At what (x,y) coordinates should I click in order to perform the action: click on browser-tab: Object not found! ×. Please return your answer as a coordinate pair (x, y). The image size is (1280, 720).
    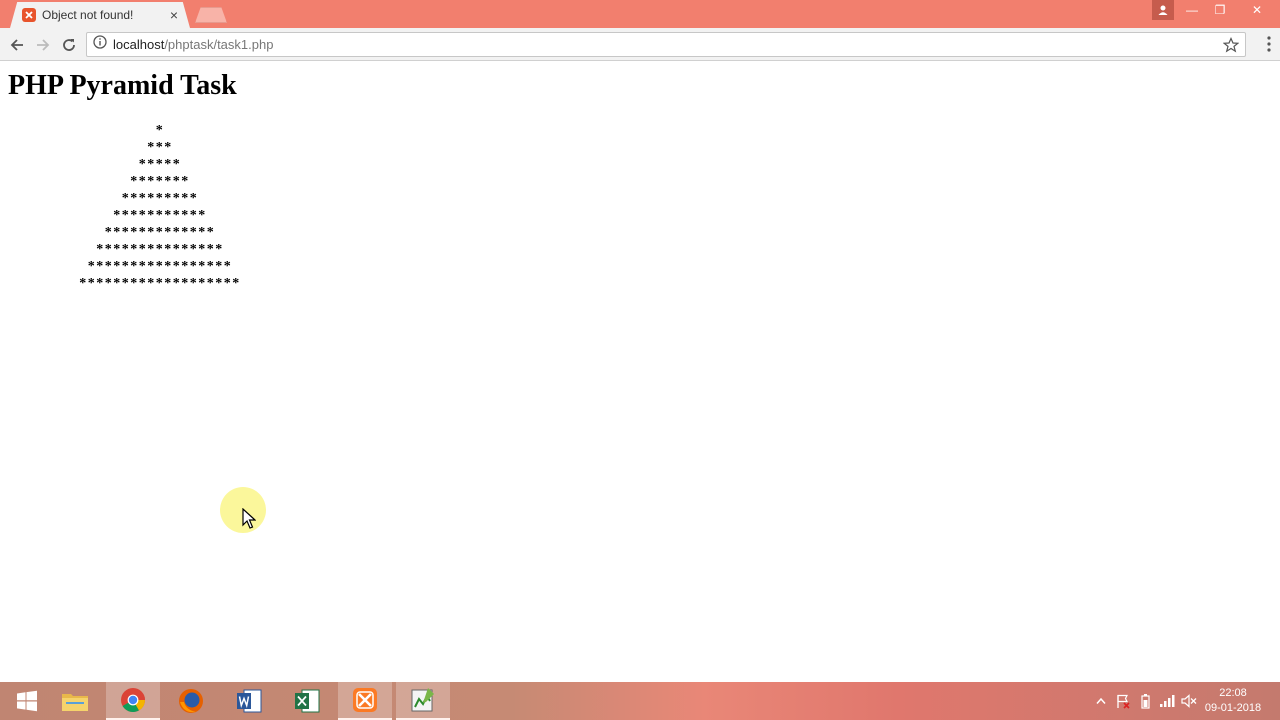
    Looking at the image, I should click on (100, 15).